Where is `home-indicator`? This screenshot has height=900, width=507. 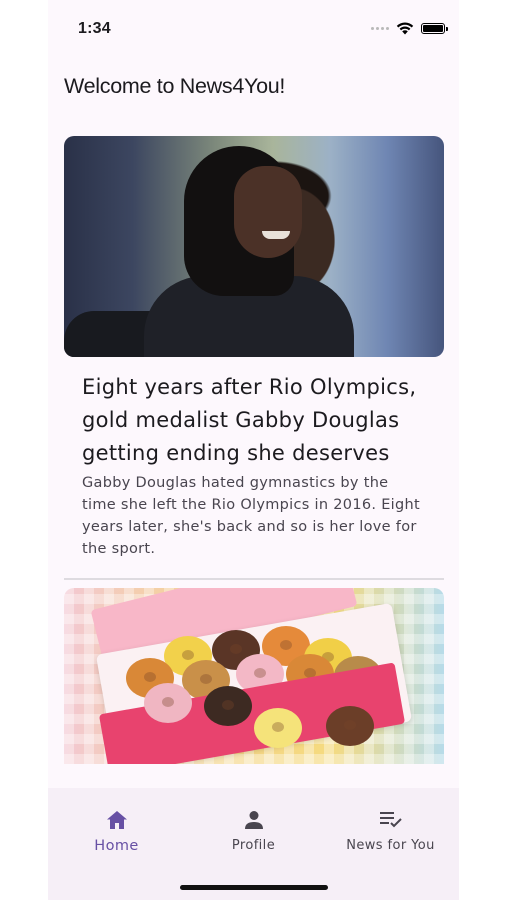 home-indicator is located at coordinates (254, 887).